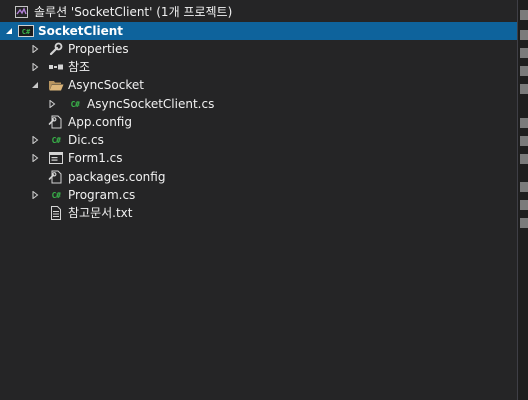 The height and width of the screenshot is (400, 528). I want to click on tree-item-form1-cs: Form1.cs, so click(258, 158).